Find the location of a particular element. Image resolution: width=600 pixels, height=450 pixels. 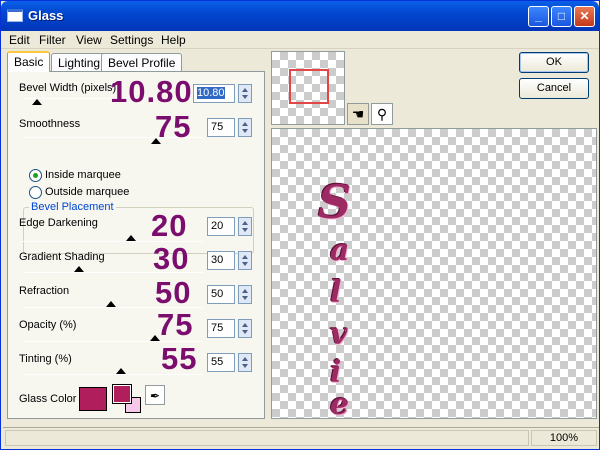

preview-letter: e is located at coordinates (340, 404).